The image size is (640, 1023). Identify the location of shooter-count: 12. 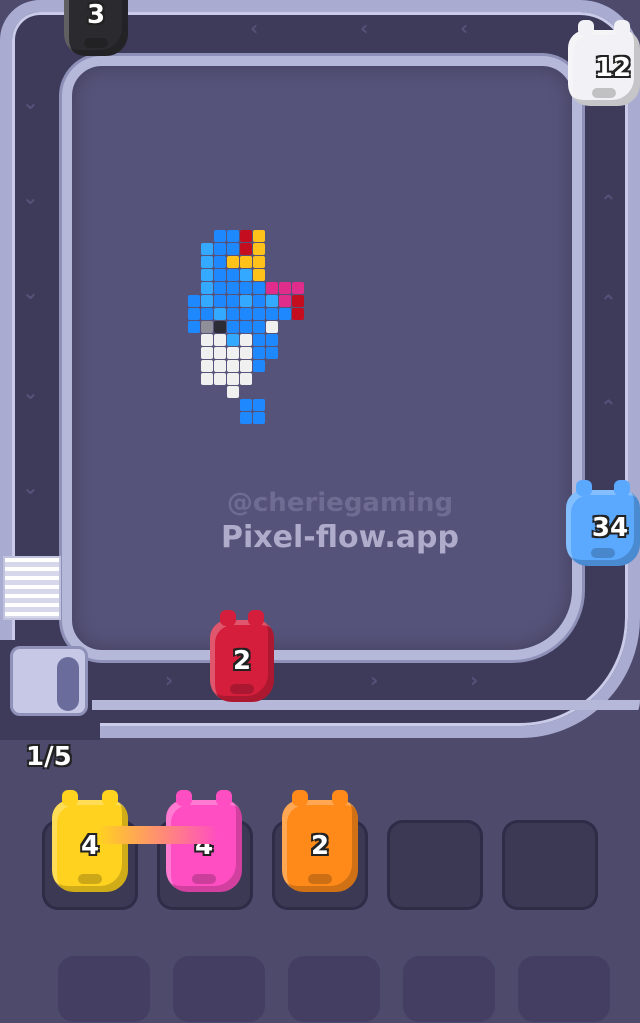
(613, 68).